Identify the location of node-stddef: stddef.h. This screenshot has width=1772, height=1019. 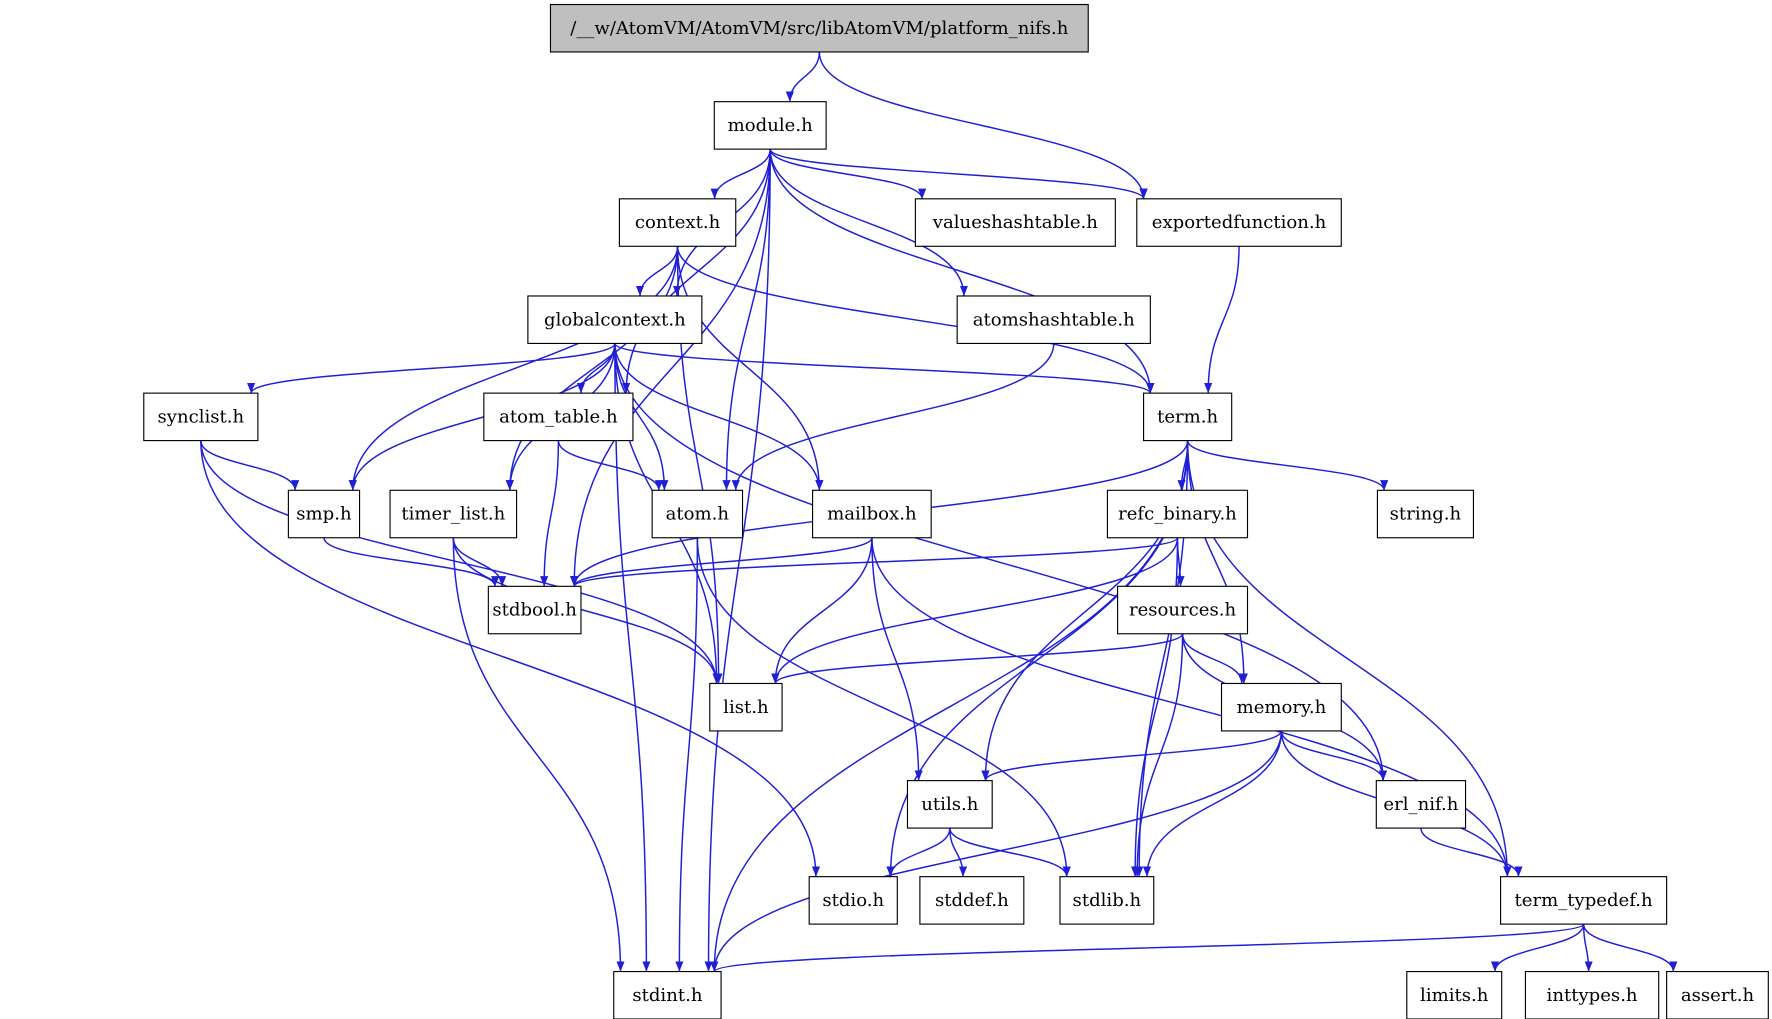
(972, 900).